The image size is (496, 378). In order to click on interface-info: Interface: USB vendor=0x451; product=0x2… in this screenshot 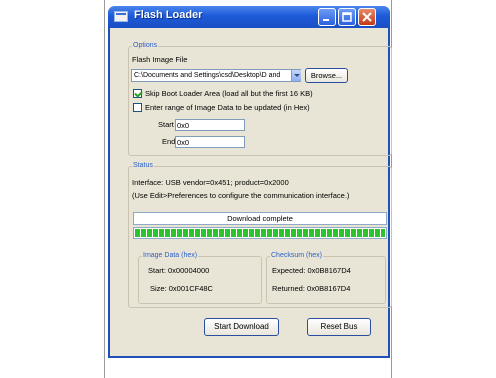, I will do `click(210, 182)`.